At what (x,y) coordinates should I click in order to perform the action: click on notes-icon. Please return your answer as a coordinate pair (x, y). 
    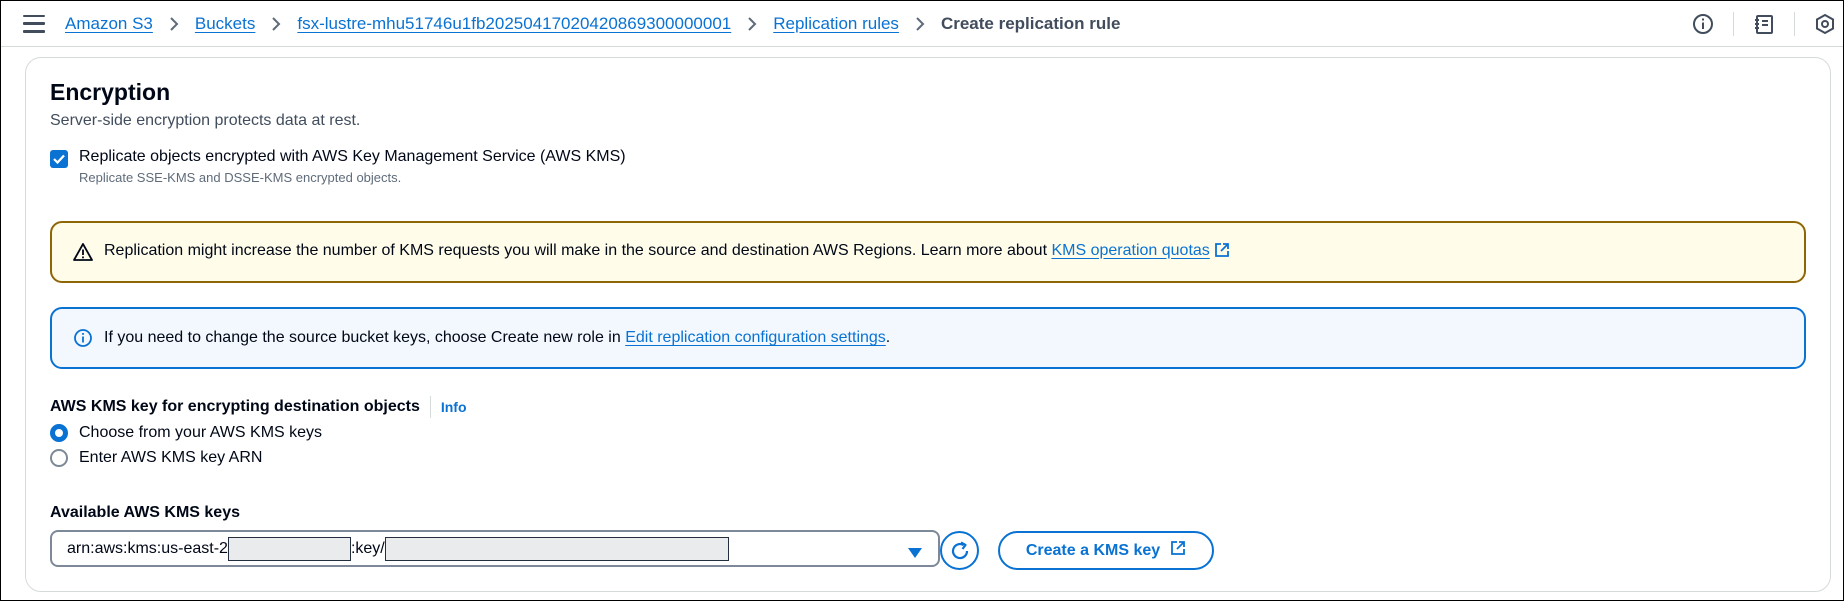
    Looking at the image, I should click on (1764, 24).